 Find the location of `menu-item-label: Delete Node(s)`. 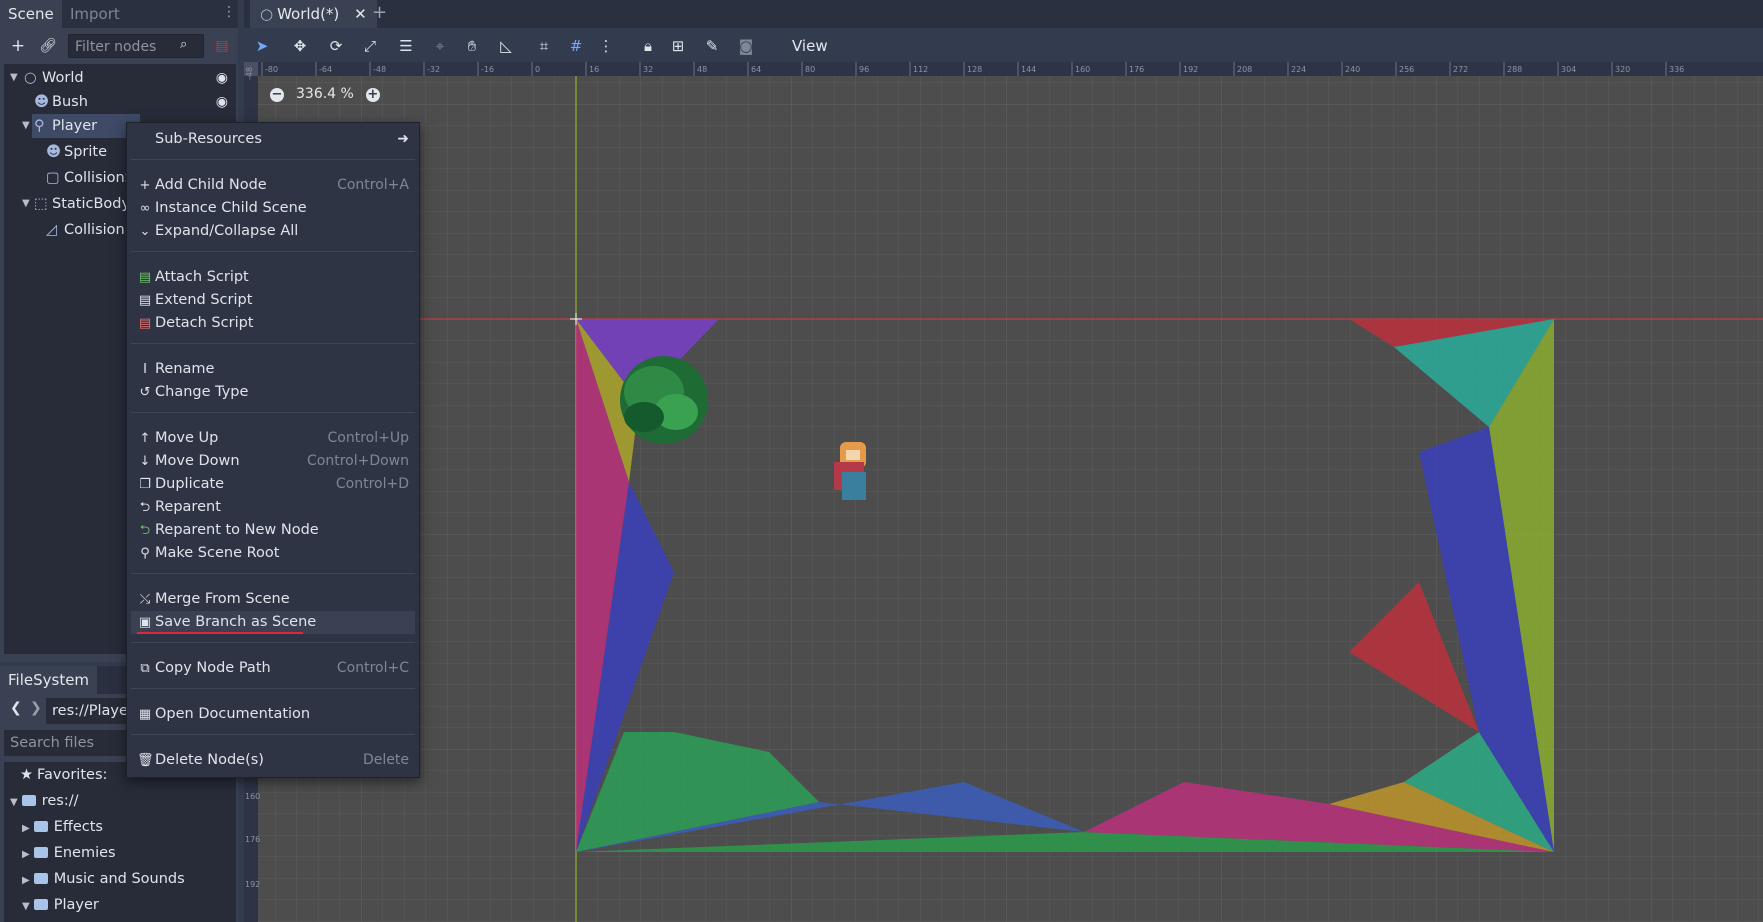

menu-item-label: Delete Node(s) is located at coordinates (209, 760).